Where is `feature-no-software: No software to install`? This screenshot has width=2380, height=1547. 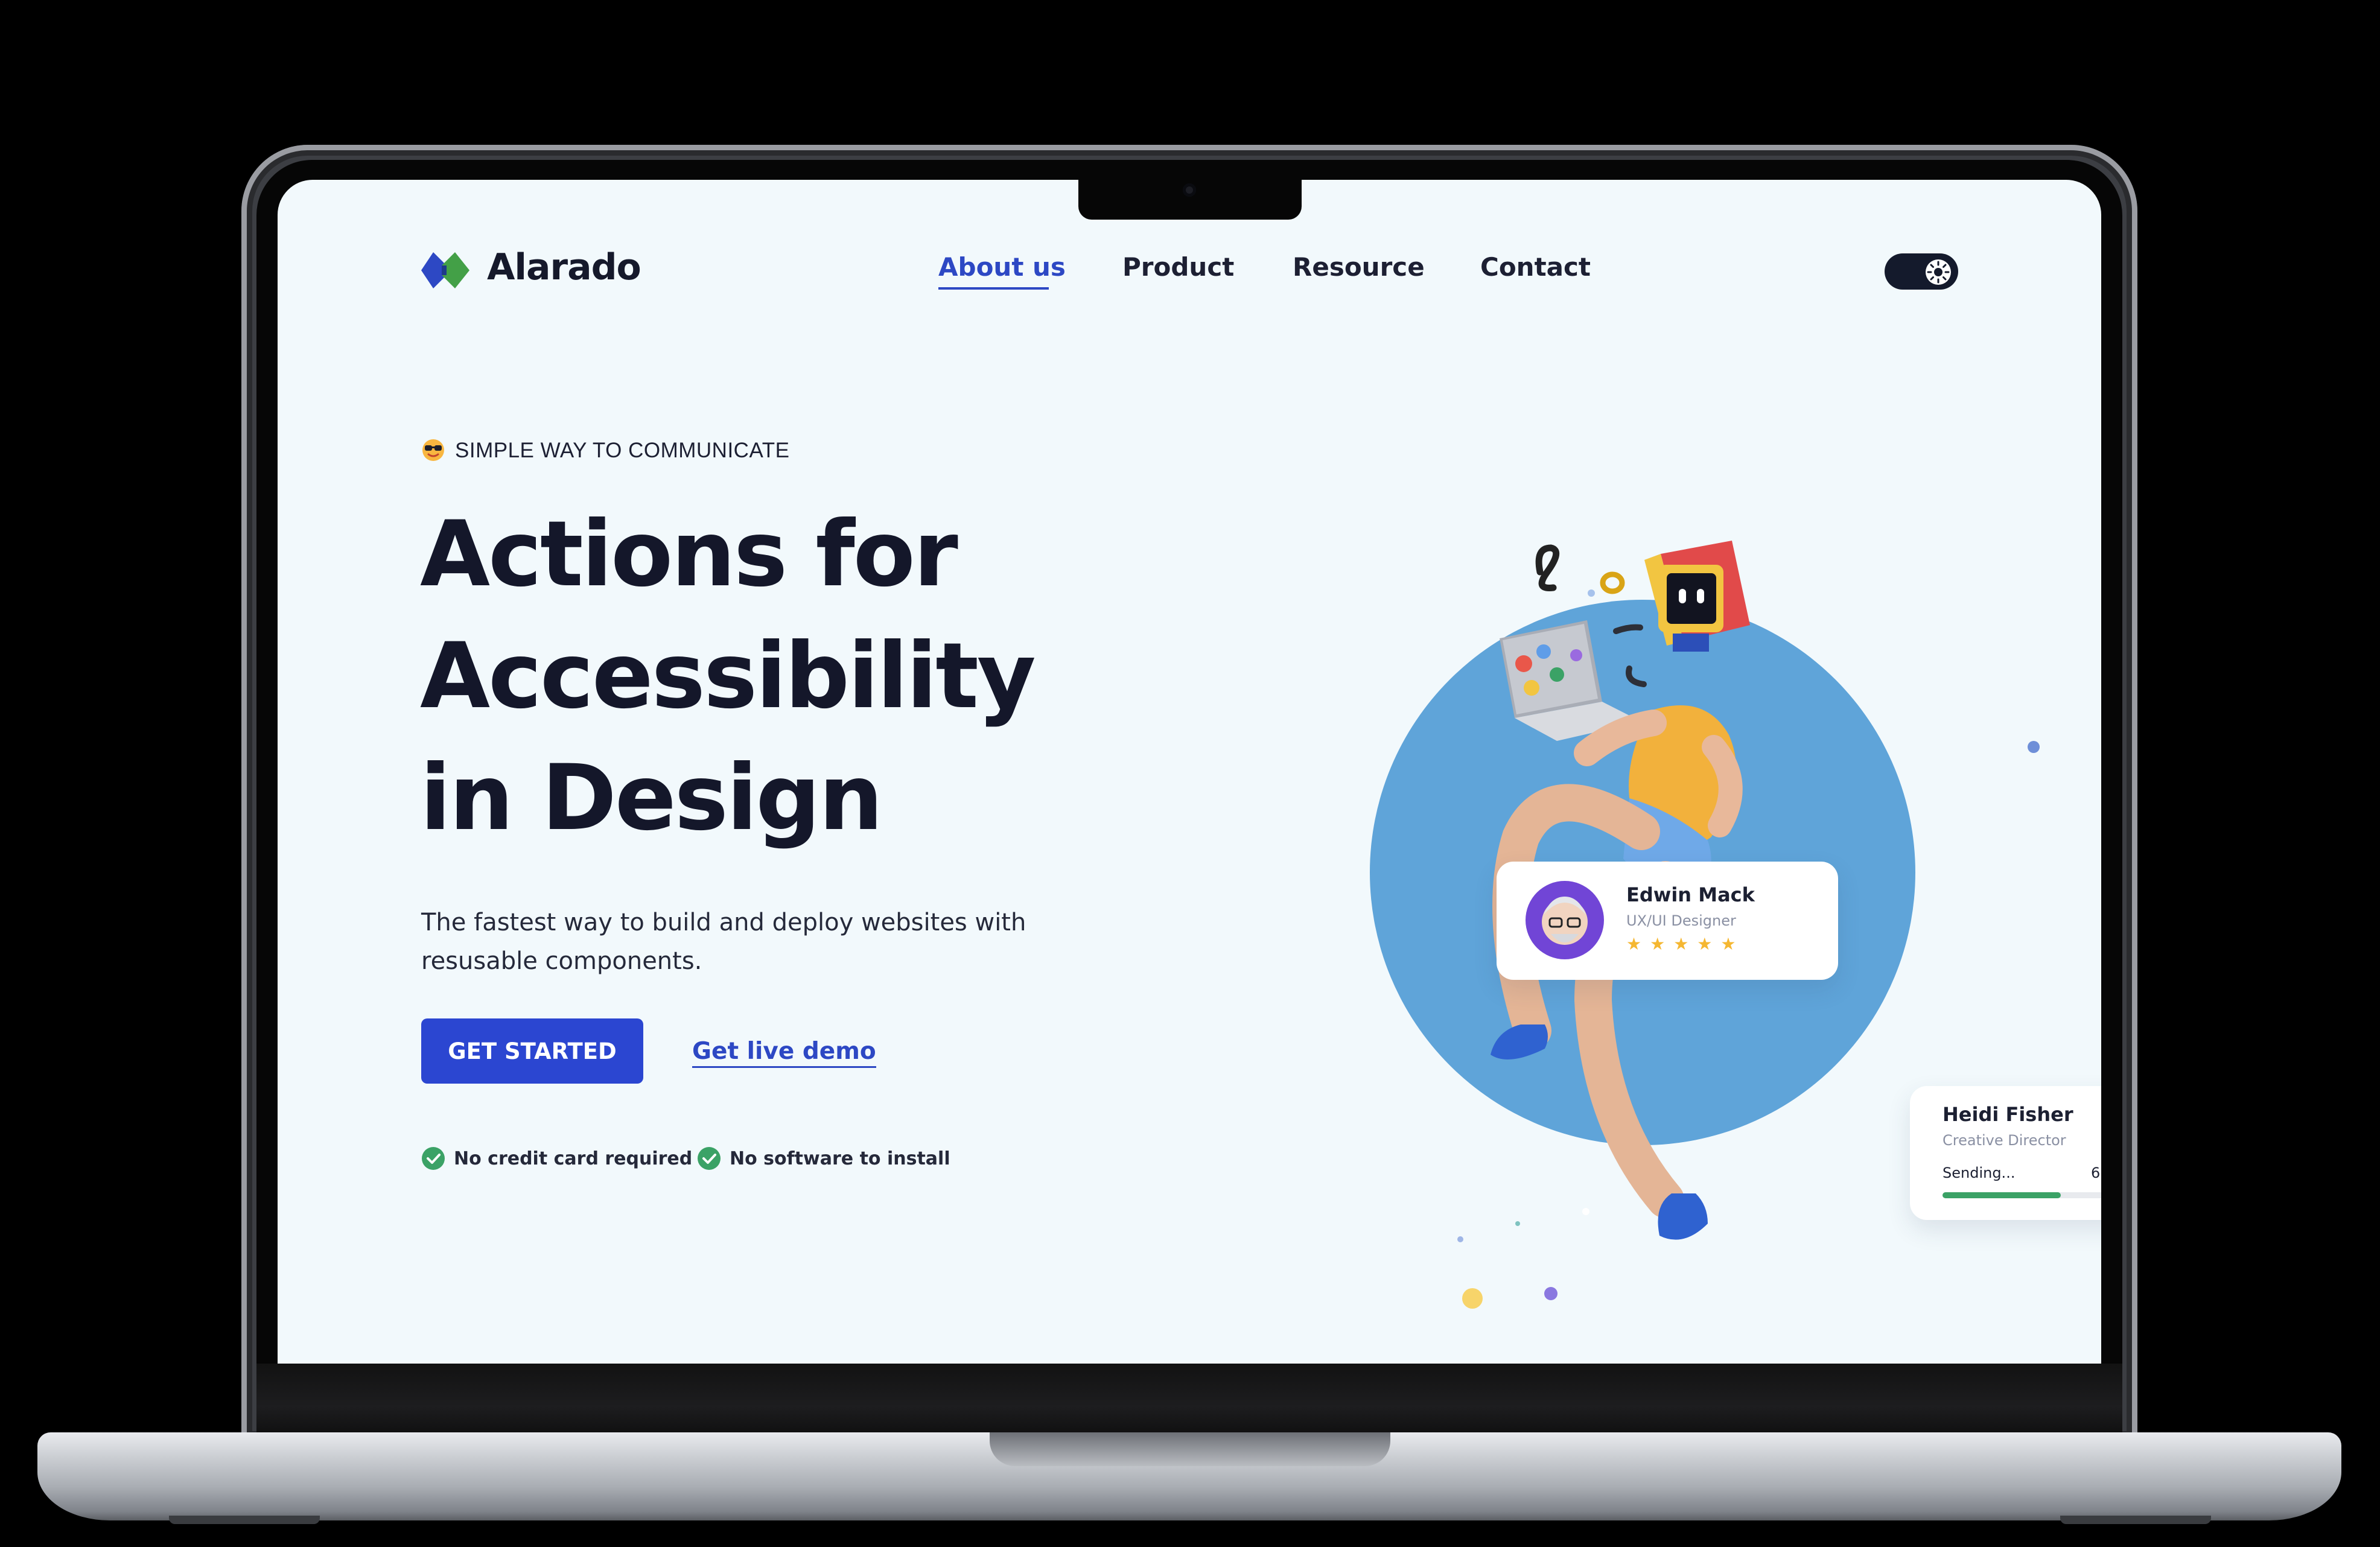
feature-no-software: No software to install is located at coordinates (823, 1158).